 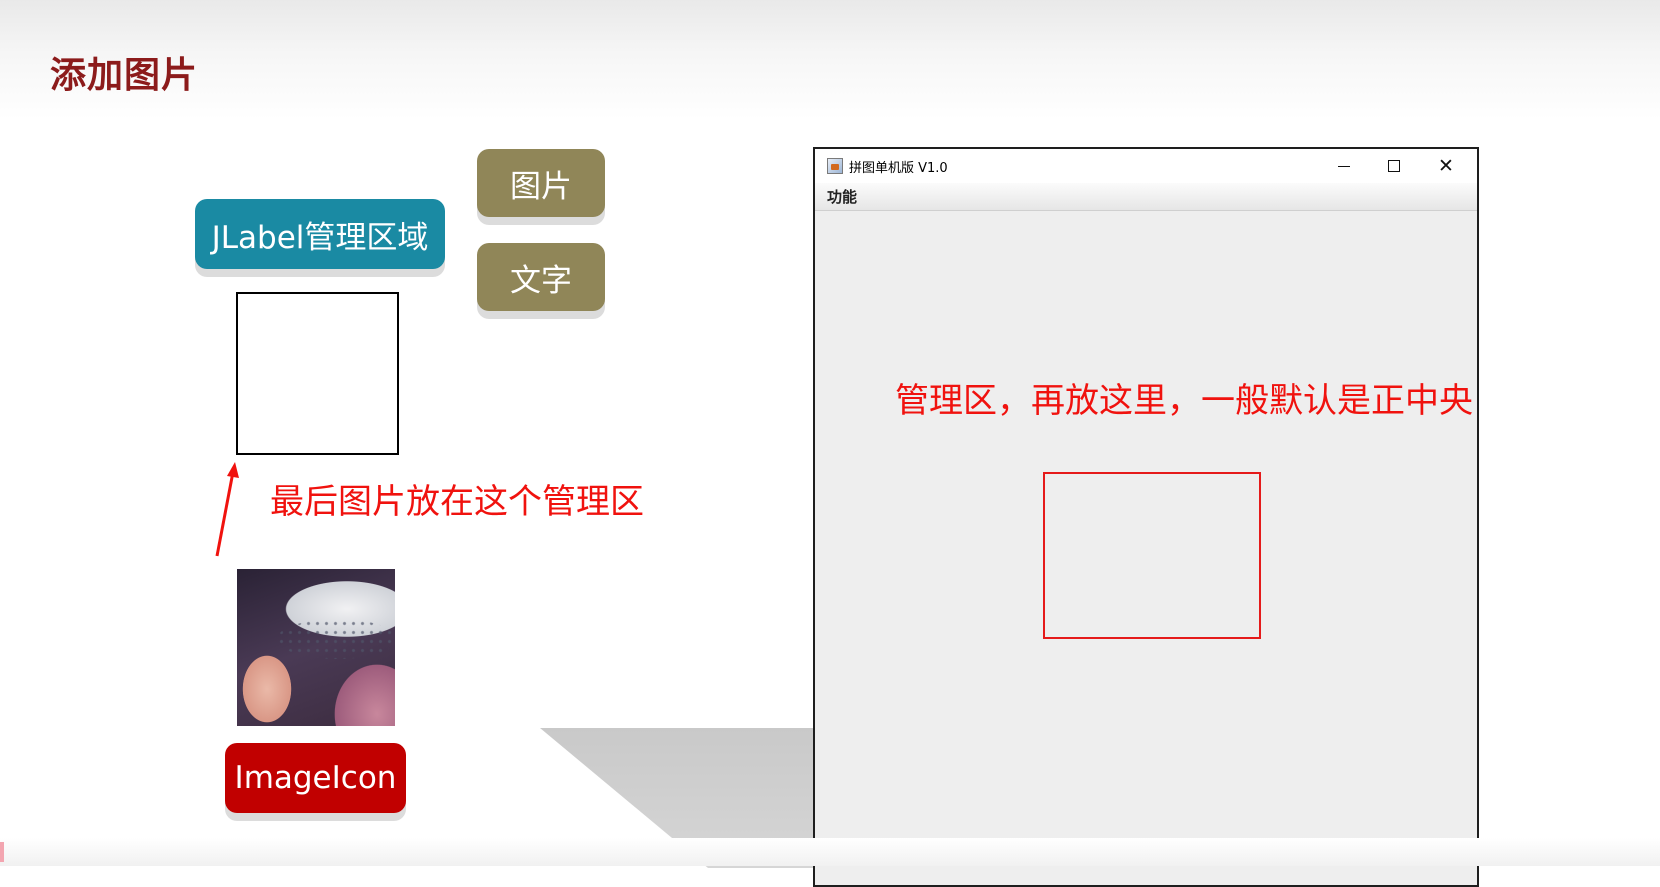 I want to click on slide-header-band, so click(x=830, y=60).